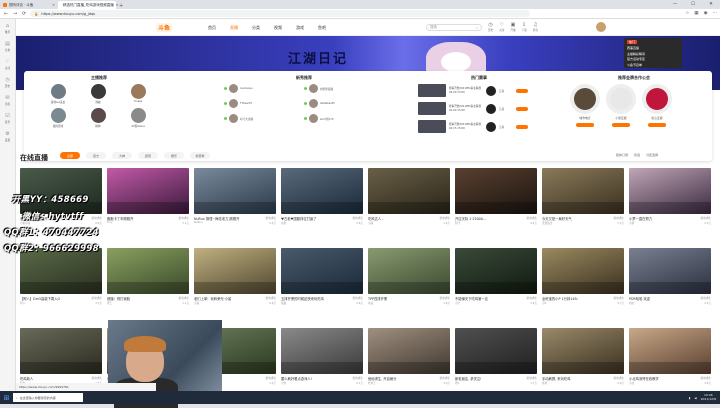 Image resolution: width=720 pixels, height=408 pixels. I want to click on nav-fishbar: 鱼吧, so click(322, 28).